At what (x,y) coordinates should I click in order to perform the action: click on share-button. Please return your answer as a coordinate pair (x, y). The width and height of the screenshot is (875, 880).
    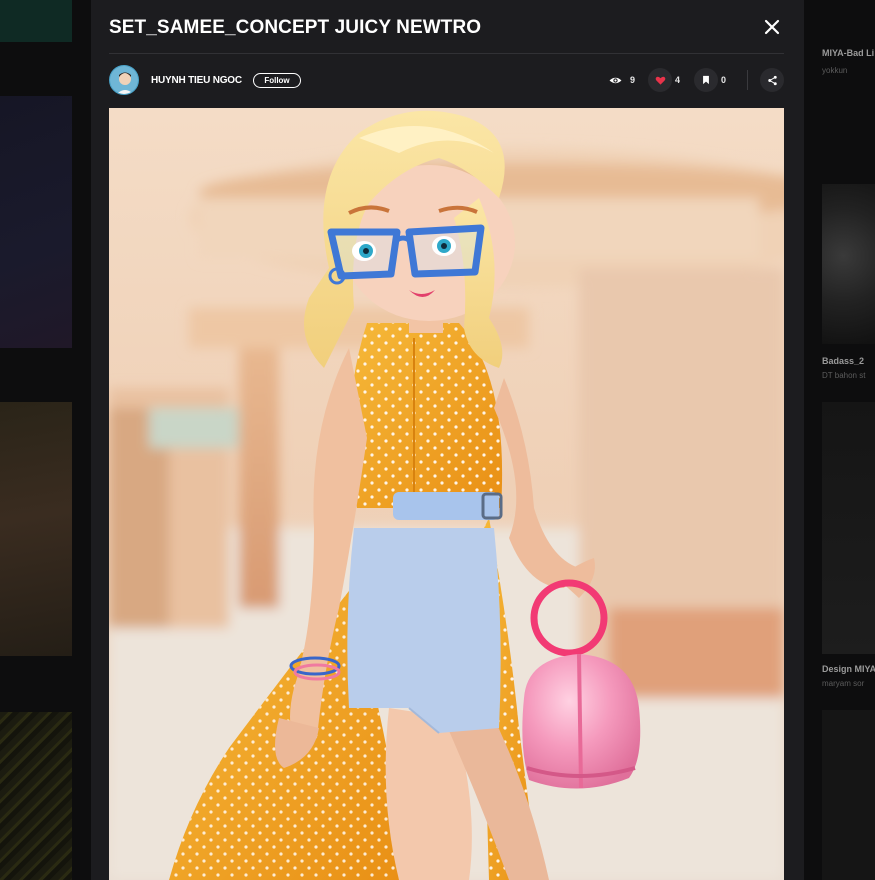
    Looking at the image, I should click on (772, 80).